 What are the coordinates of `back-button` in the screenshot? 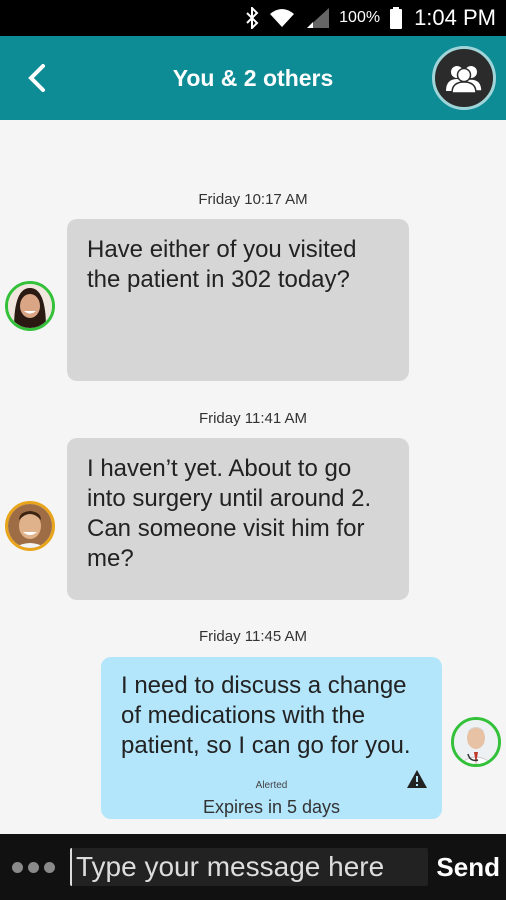 It's located at (37, 78).